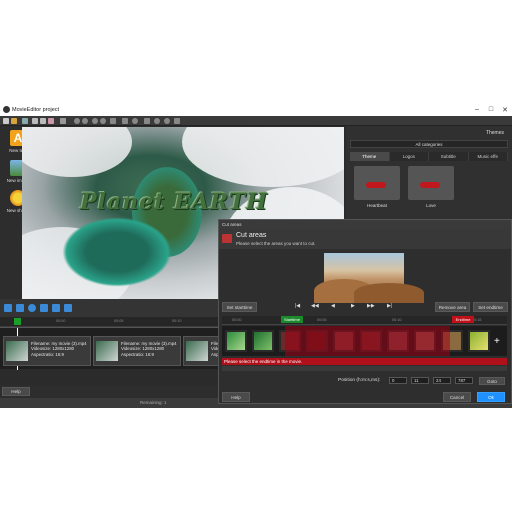 This screenshot has height=512, width=512. Describe the element at coordinates (297, 306) in the screenshot. I see `skip-start-button: |◀` at that location.